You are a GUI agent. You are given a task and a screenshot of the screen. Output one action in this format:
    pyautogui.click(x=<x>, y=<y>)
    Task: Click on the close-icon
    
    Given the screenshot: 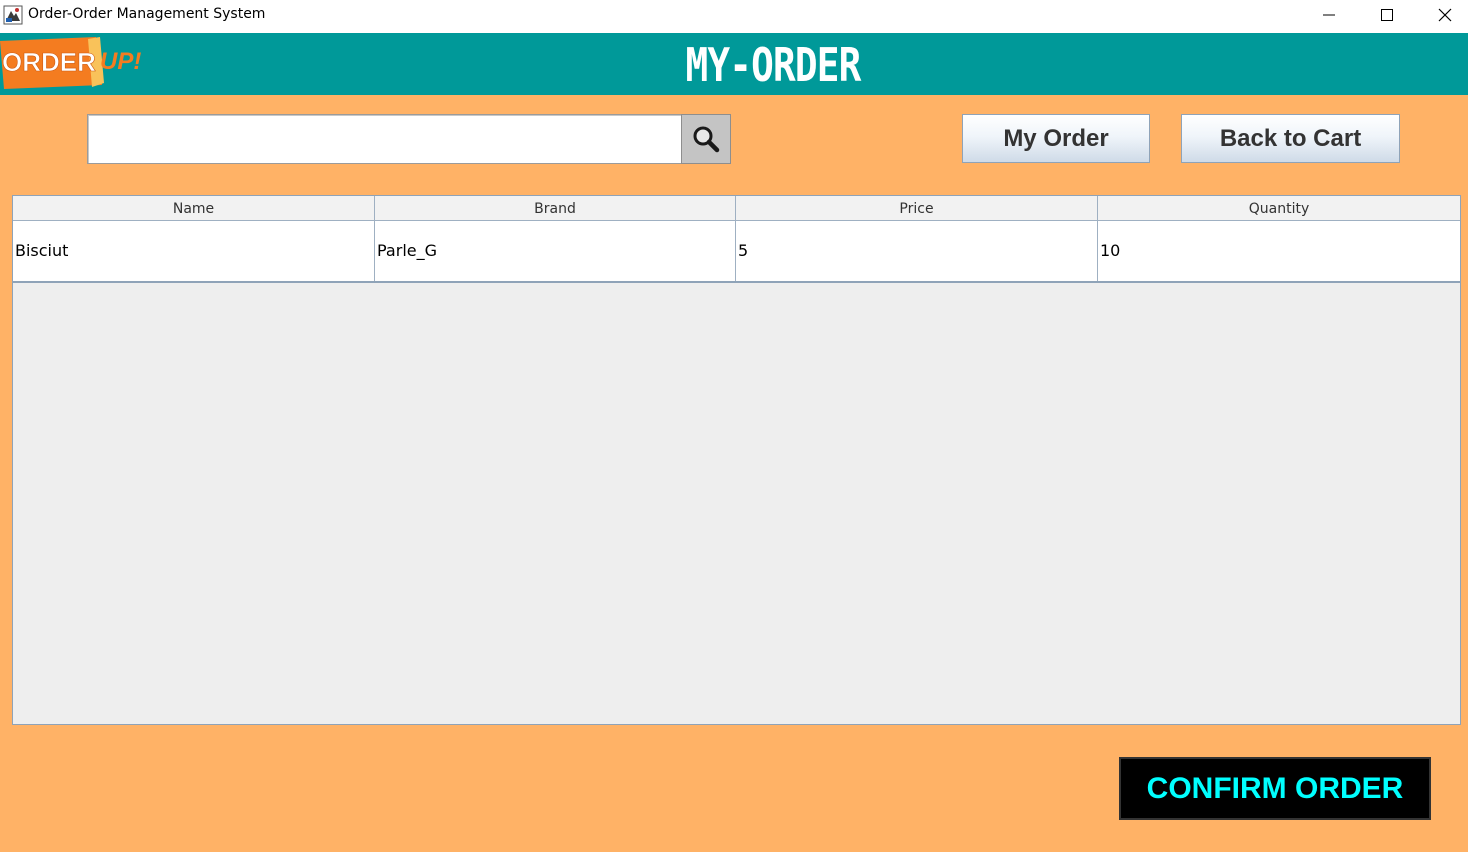 What is the action you would take?
    pyautogui.click(x=1445, y=15)
    